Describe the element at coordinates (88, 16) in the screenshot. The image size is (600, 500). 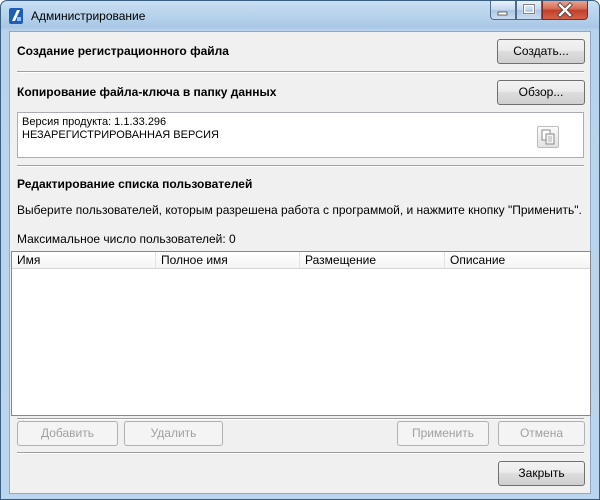
I see `window-title: Администрирование` at that location.